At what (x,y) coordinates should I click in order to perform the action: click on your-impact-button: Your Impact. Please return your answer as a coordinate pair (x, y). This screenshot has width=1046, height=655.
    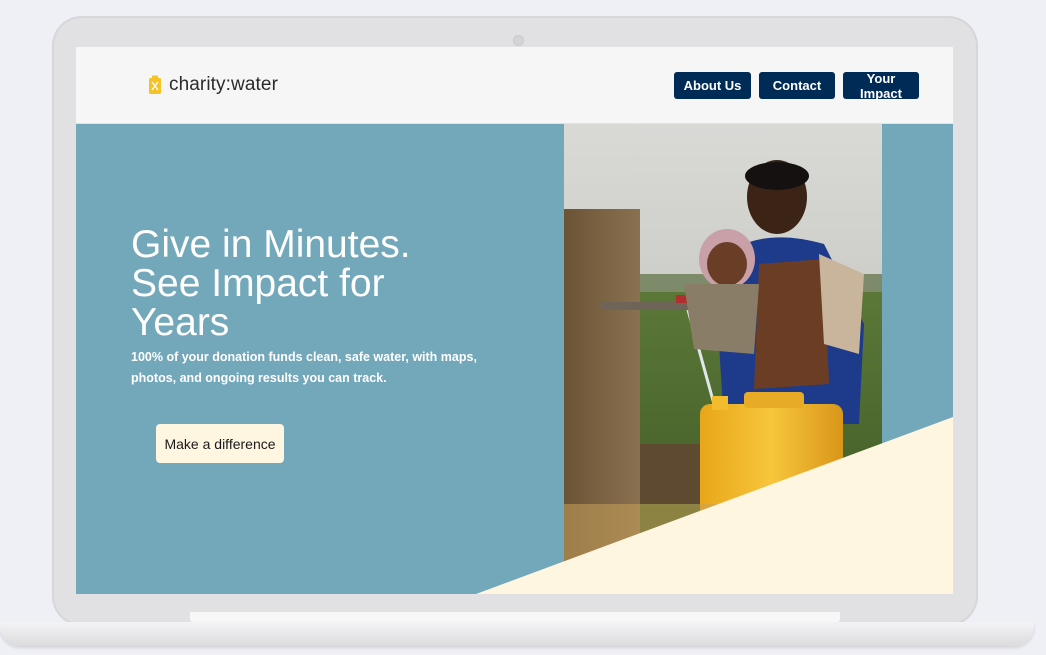
    Looking at the image, I should click on (881, 86).